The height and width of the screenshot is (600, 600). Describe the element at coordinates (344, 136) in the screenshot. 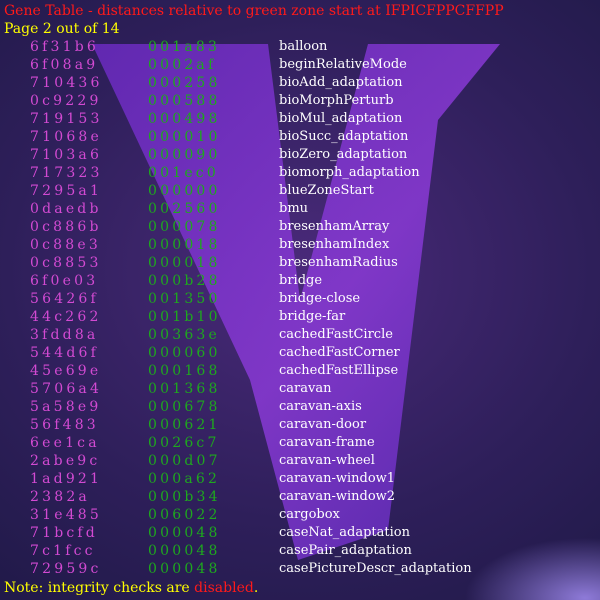

I see `gene-name: bioSucc_adaptation` at that location.